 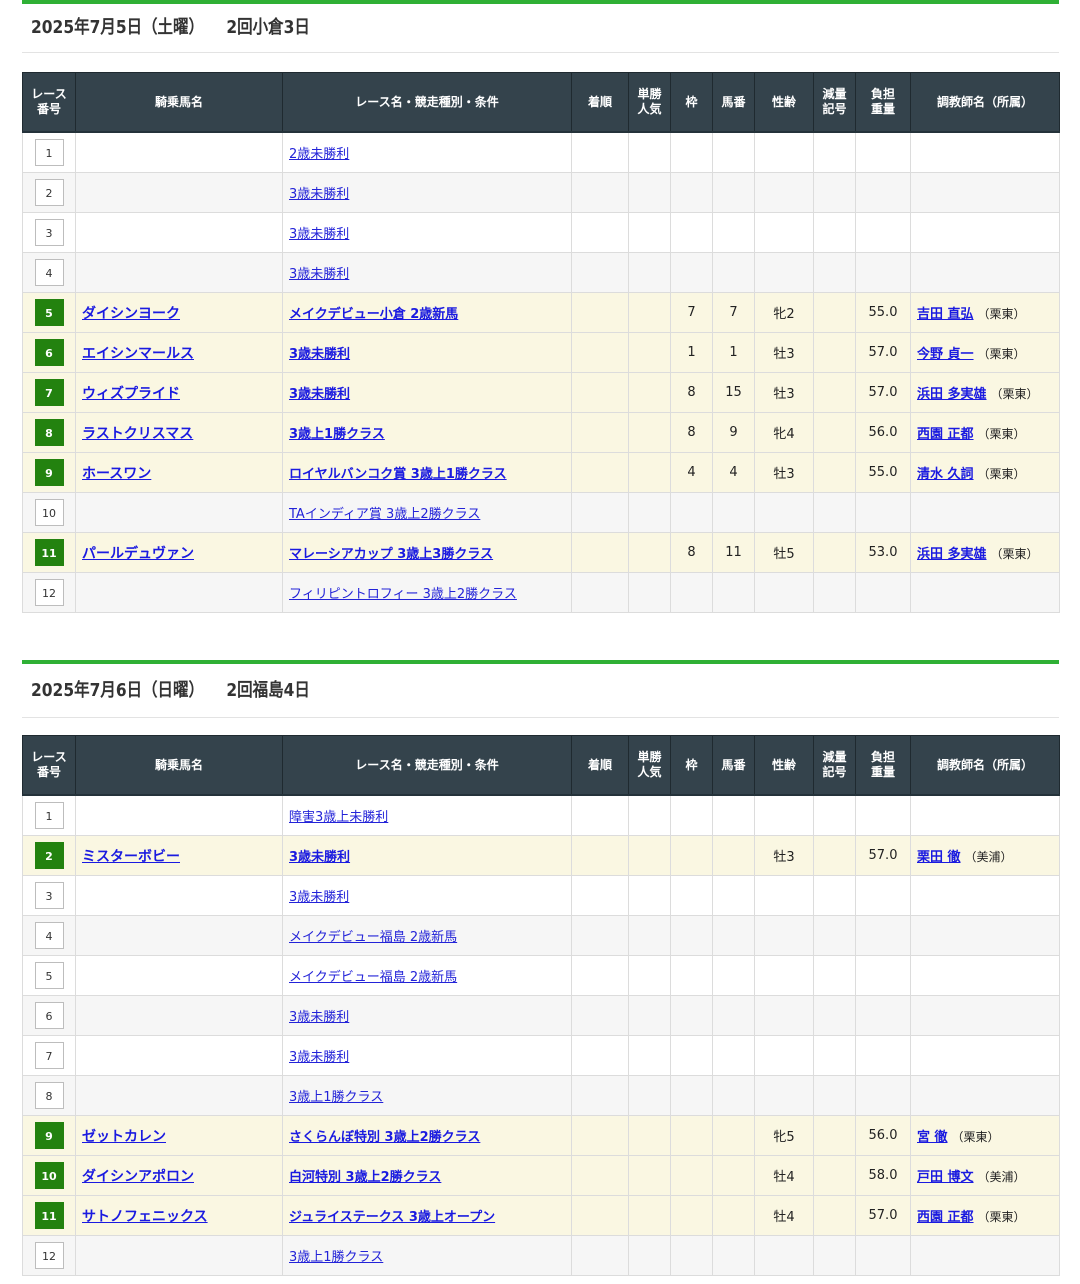 What do you see at coordinates (691, 1255) in the screenshot?
I see `cell-waku` at bounding box center [691, 1255].